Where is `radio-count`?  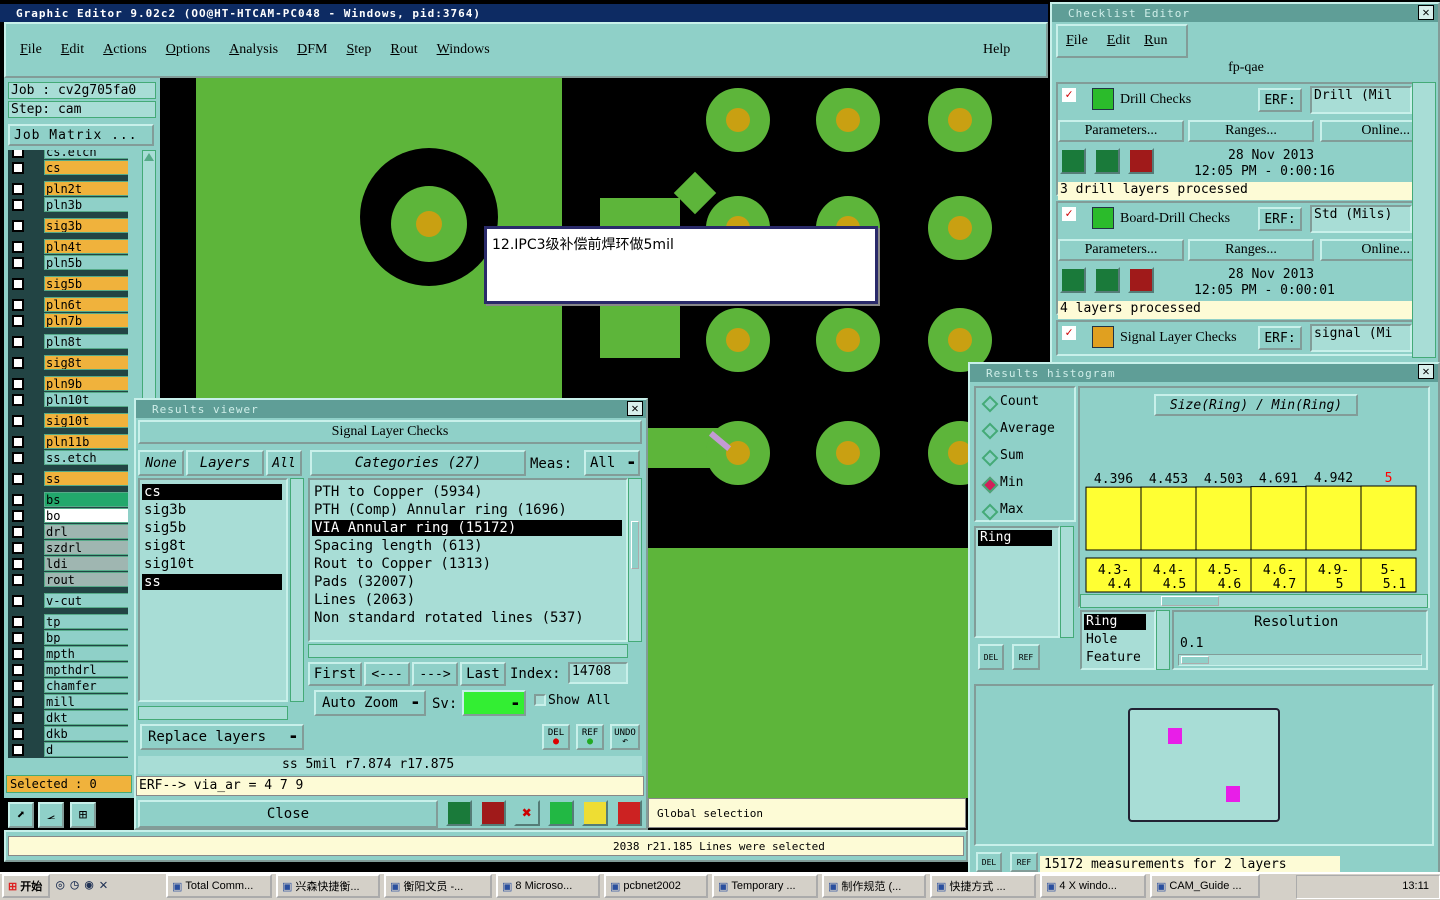
radio-count is located at coordinates (990, 404).